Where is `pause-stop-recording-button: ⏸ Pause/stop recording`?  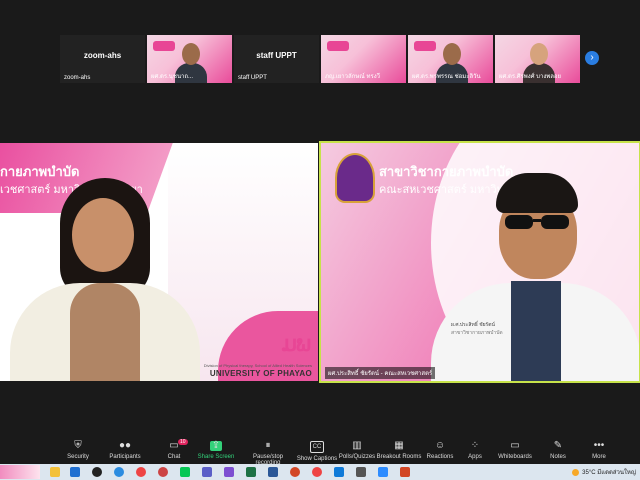
pause-stop-recording-button: ⏸ Pause/stop recording is located at coordinates (268, 452).